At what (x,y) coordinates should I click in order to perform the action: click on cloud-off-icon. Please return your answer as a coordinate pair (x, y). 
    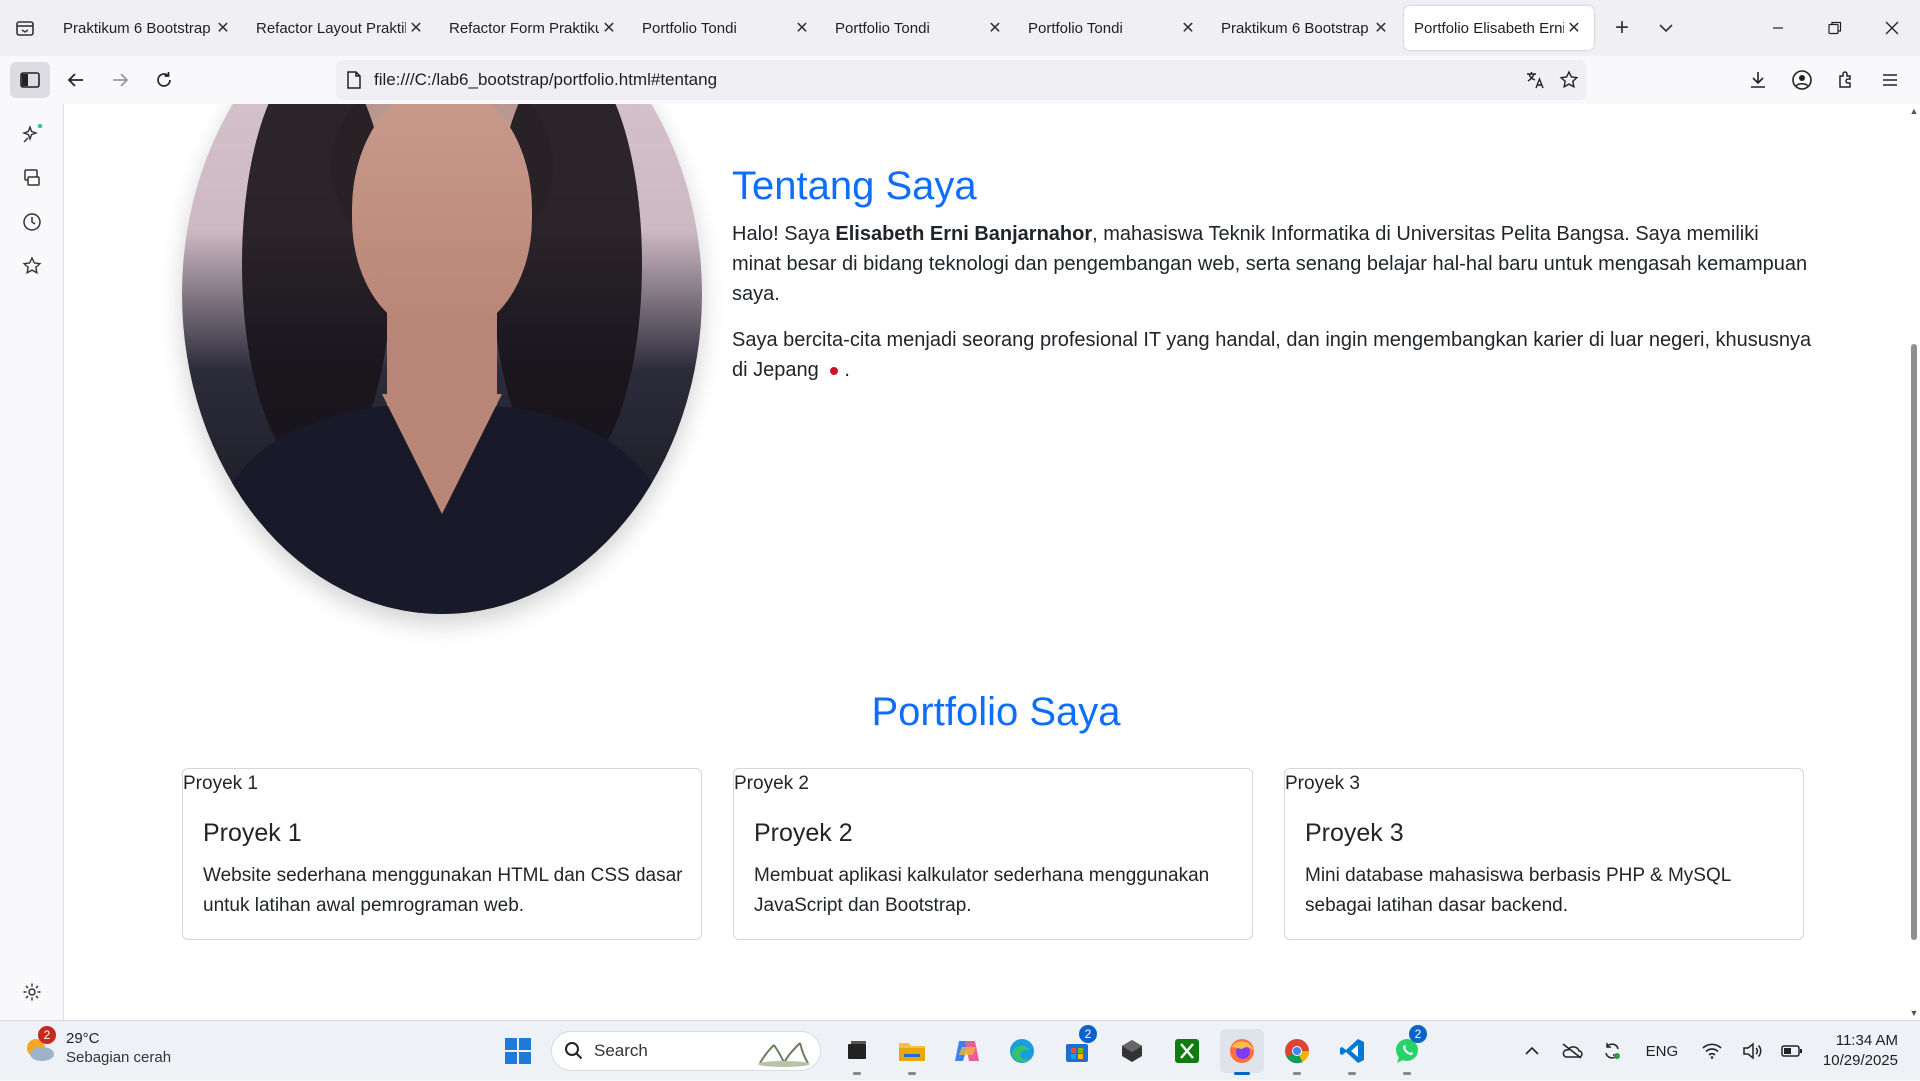
    Looking at the image, I should click on (1572, 1051).